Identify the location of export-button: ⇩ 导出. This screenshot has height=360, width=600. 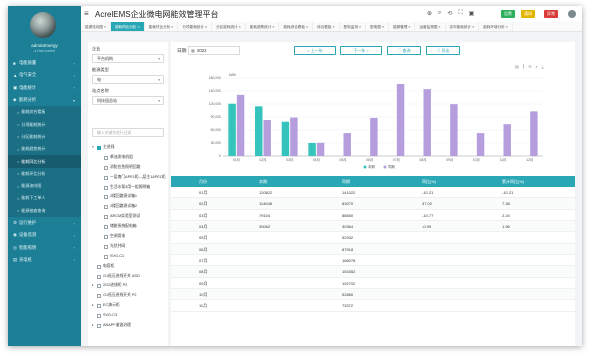
(443, 50).